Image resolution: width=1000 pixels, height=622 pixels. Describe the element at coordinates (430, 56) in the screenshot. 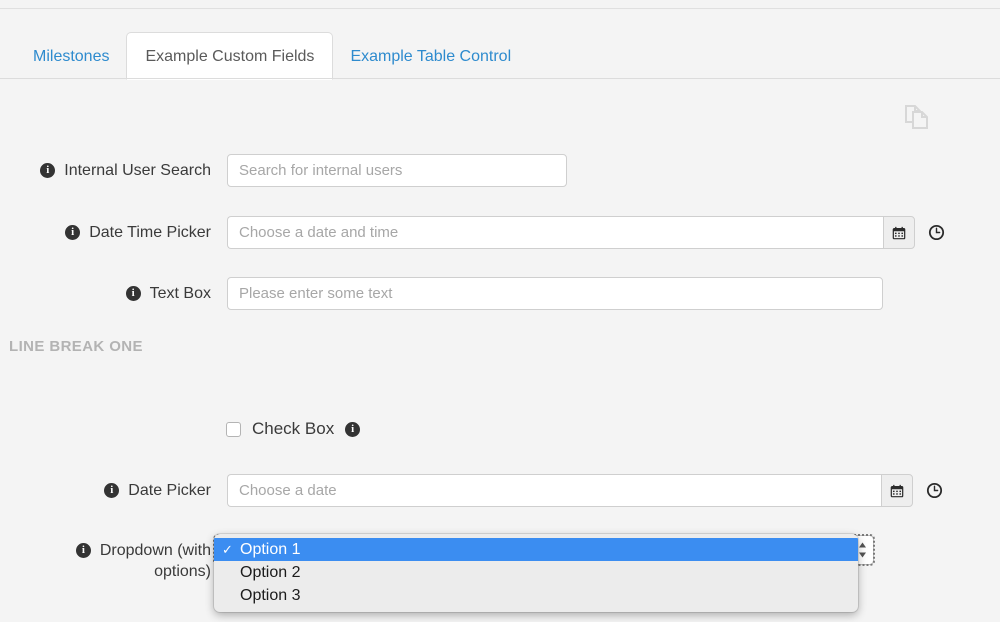

I see `tab-example-table-control: Example Table Control` at that location.